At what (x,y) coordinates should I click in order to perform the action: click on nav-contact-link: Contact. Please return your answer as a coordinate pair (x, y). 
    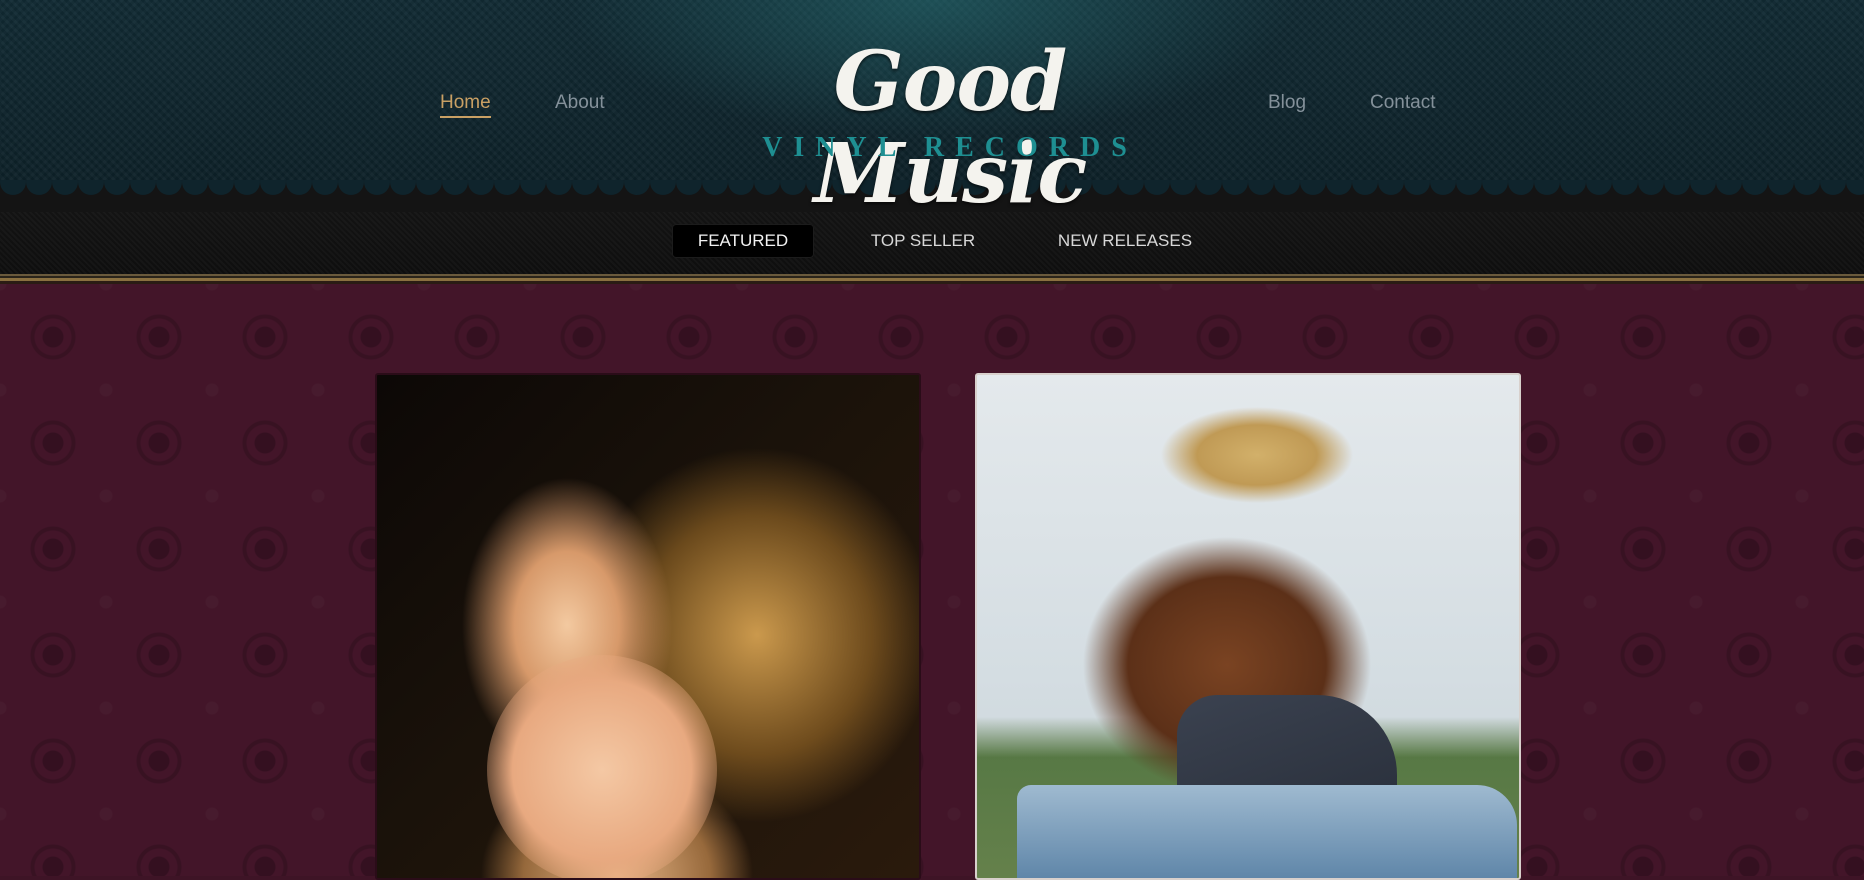
    Looking at the image, I should click on (1402, 103).